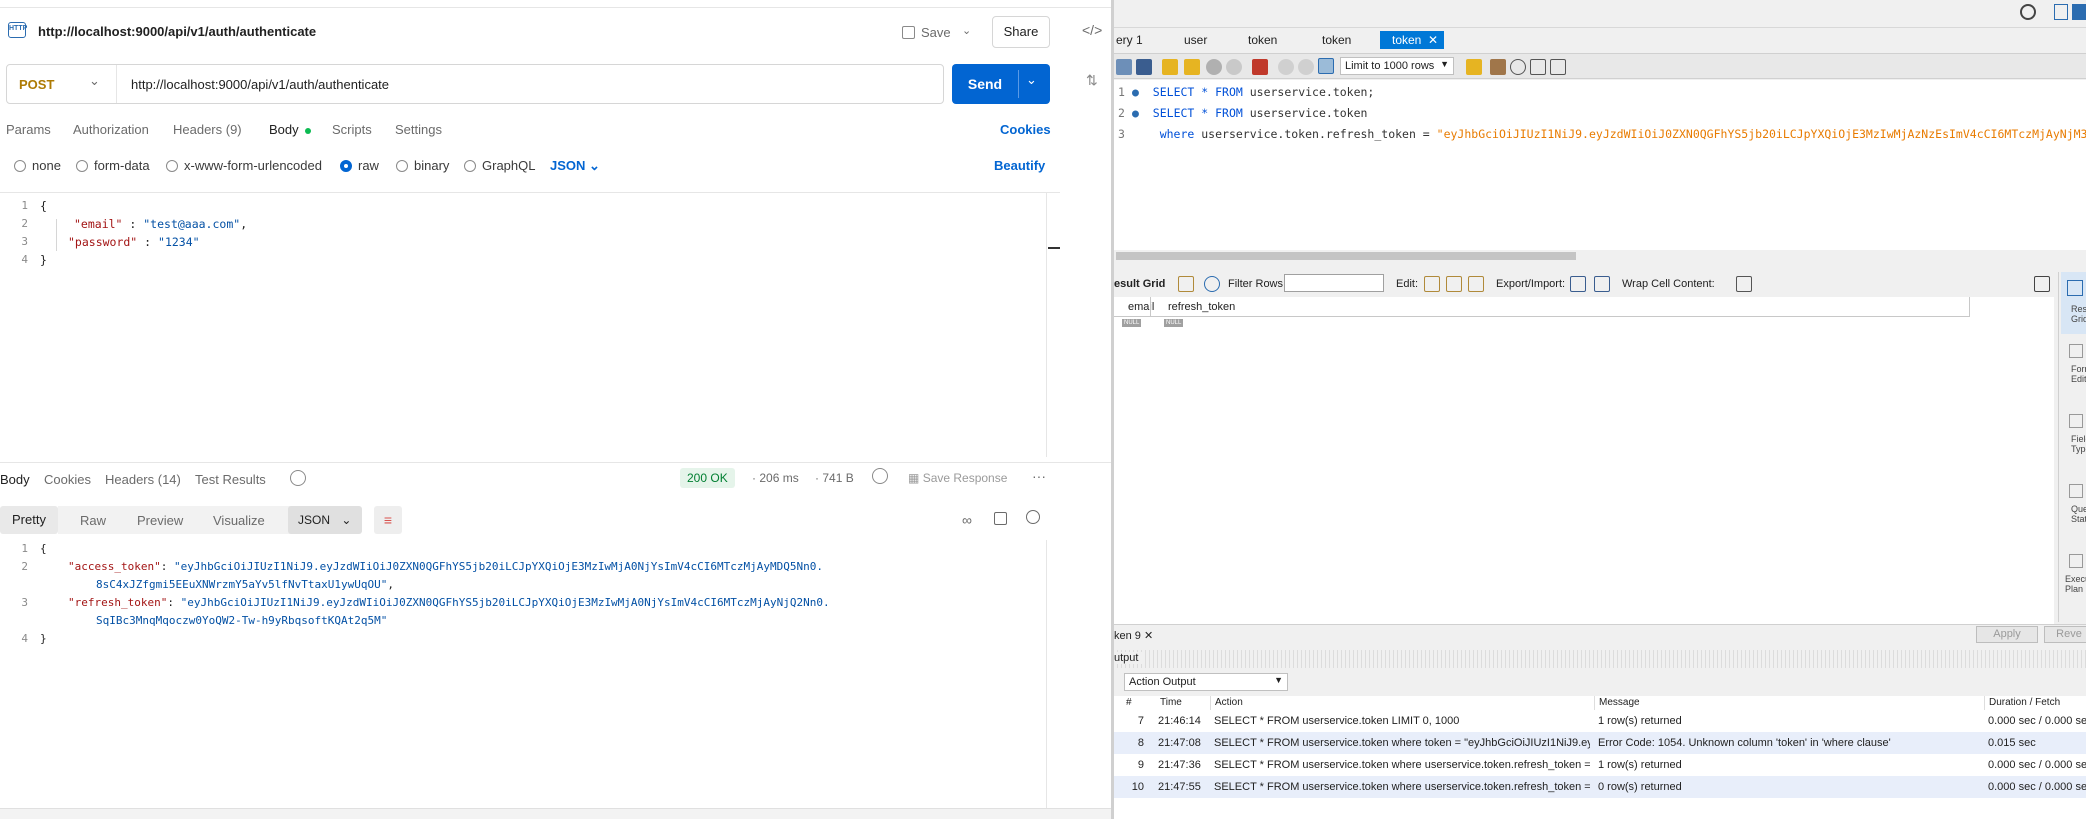  I want to click on find-icon, so click(1518, 67).